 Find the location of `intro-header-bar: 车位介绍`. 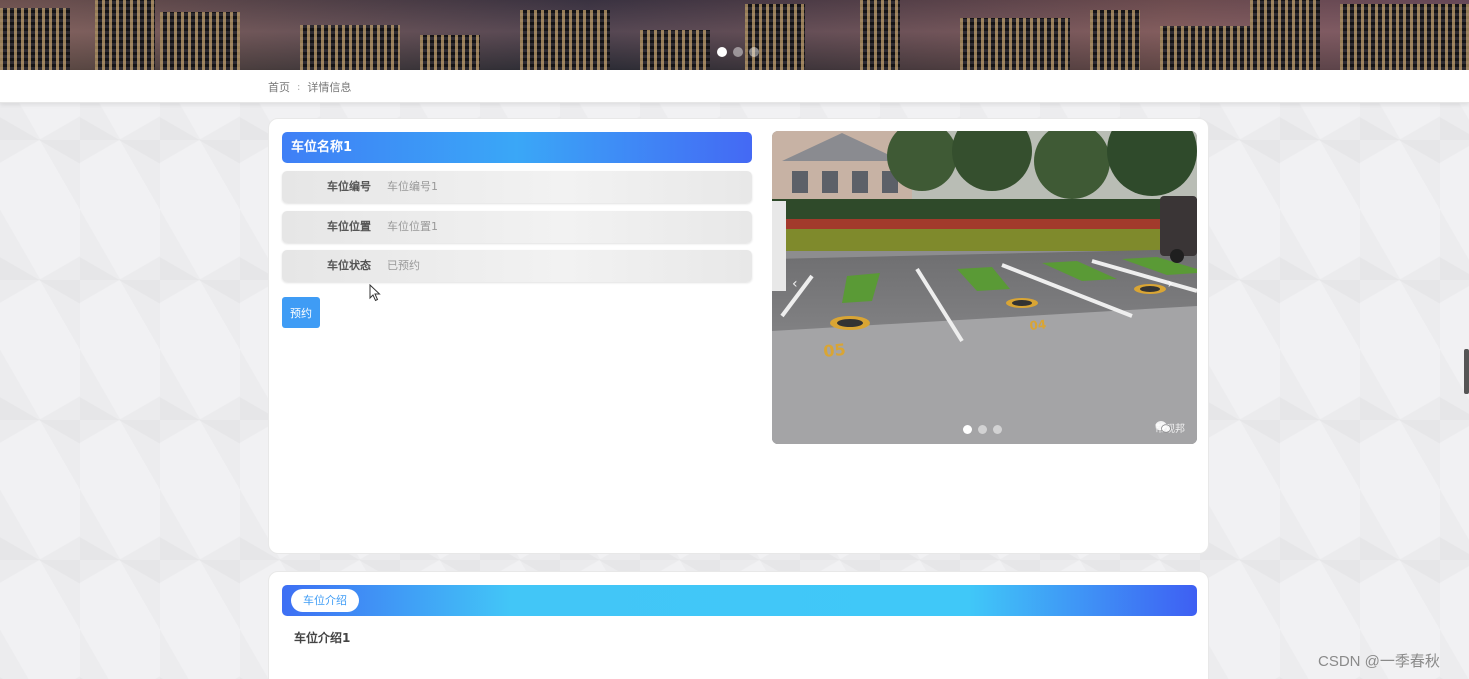

intro-header-bar: 车位介绍 is located at coordinates (739, 600).